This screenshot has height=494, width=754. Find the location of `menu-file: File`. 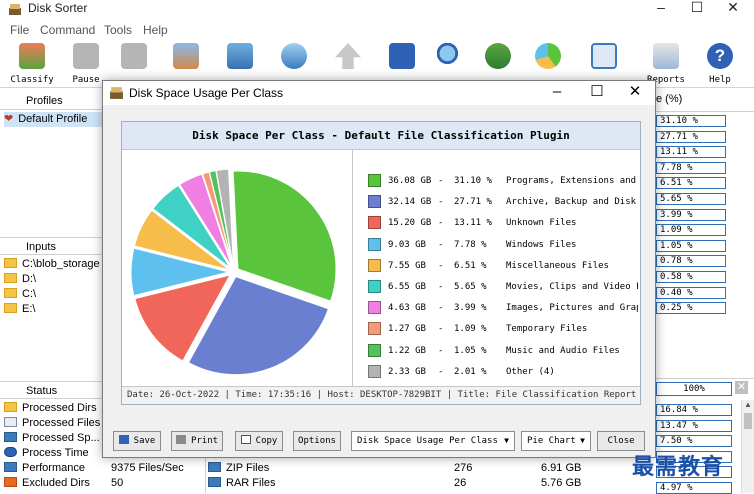

menu-file: File is located at coordinates (19, 30).